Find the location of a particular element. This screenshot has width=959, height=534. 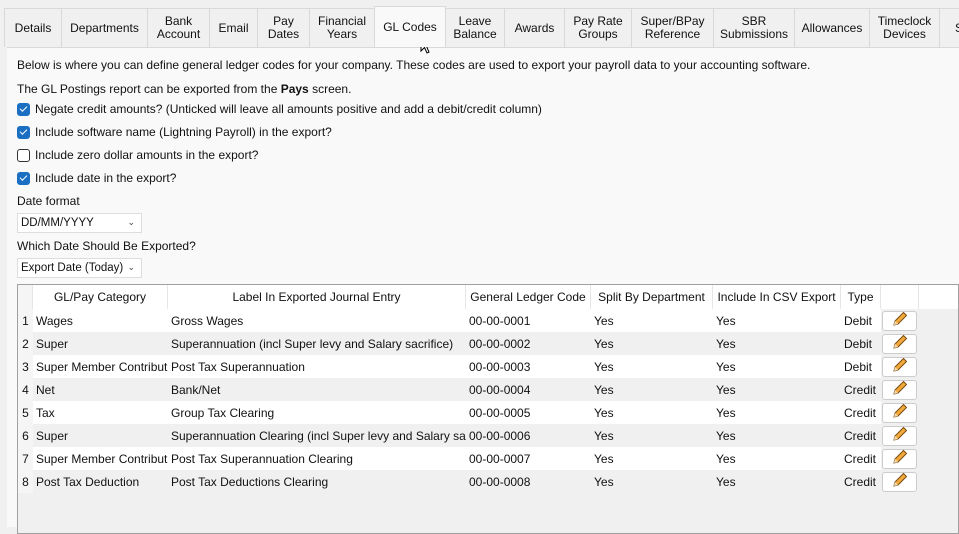

table-cell: Tax is located at coordinates (100, 412).